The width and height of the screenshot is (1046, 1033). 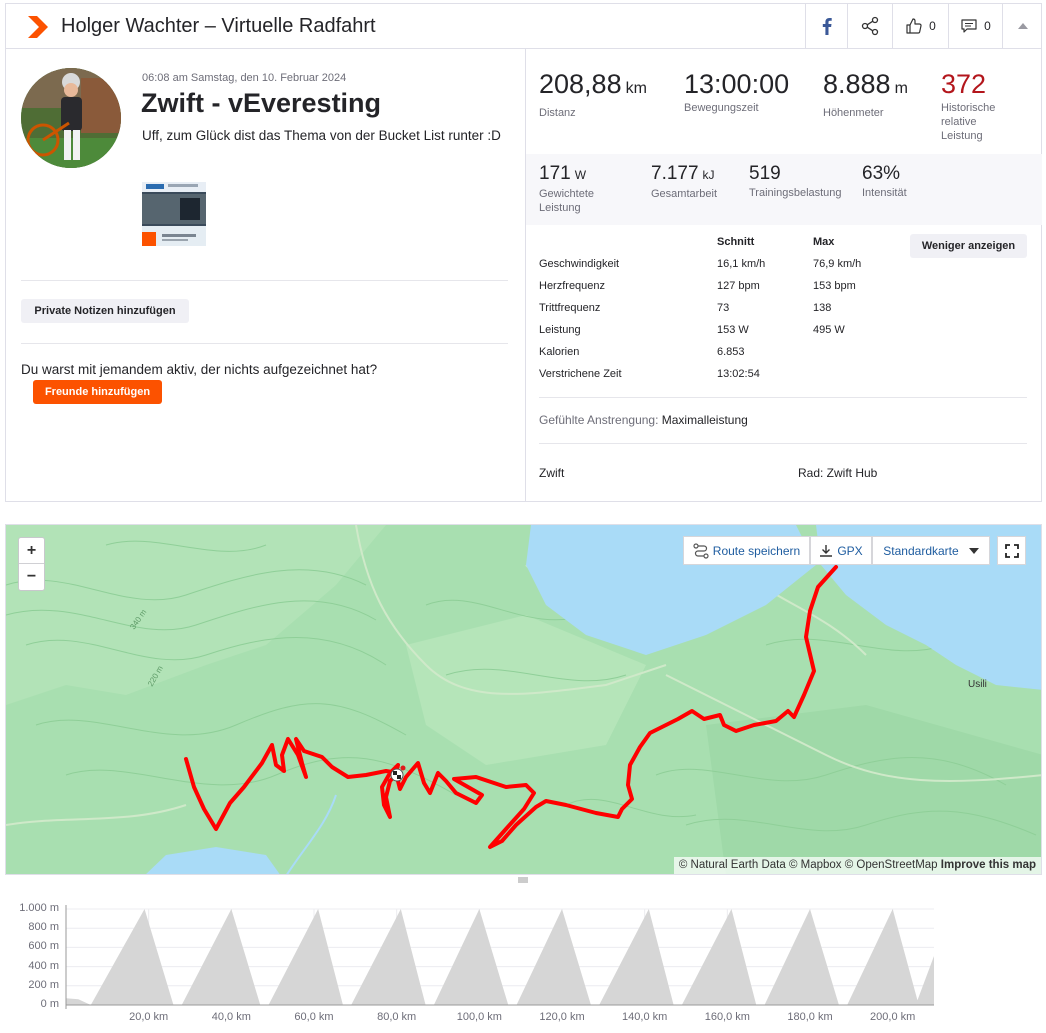 I want to click on share-button, so click(x=869, y=26).